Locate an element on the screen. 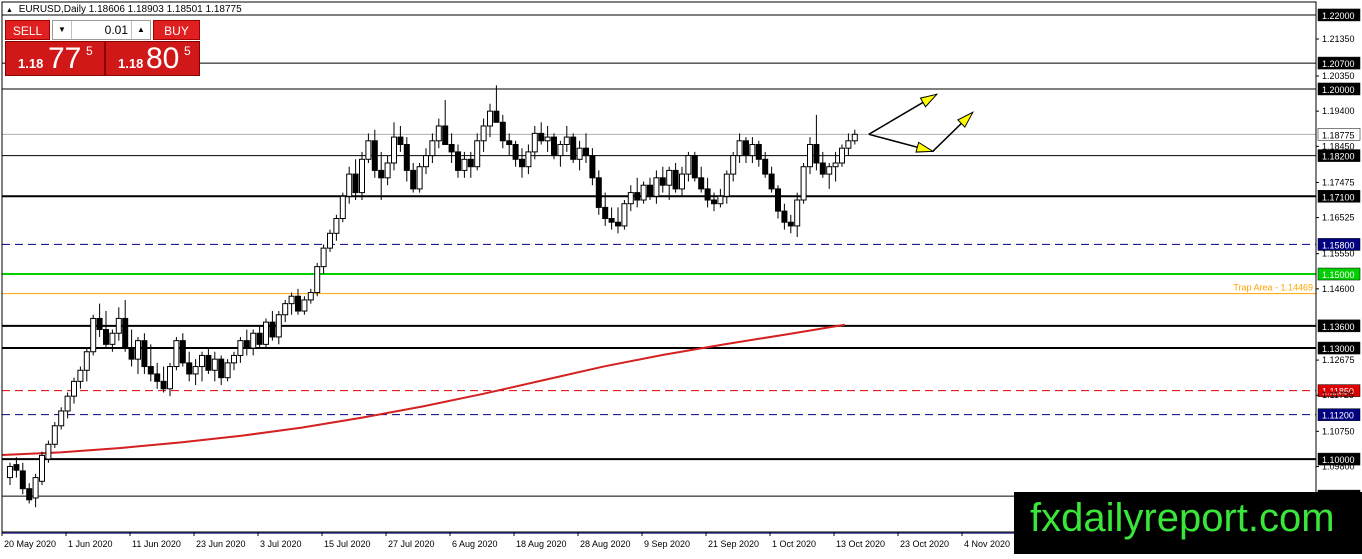 This screenshot has height=559, width=1362. increase-lot-icon: ▲ is located at coordinates (140, 30).